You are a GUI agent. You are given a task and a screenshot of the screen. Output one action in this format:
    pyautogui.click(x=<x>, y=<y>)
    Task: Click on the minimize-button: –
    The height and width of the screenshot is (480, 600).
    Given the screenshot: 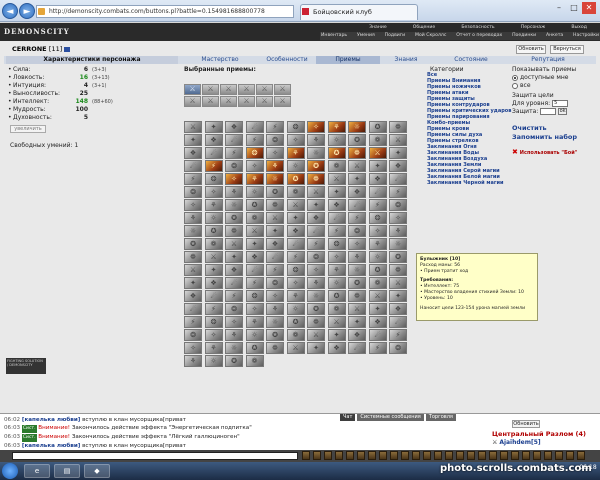 What is the action you would take?
    pyautogui.click(x=559, y=8)
    